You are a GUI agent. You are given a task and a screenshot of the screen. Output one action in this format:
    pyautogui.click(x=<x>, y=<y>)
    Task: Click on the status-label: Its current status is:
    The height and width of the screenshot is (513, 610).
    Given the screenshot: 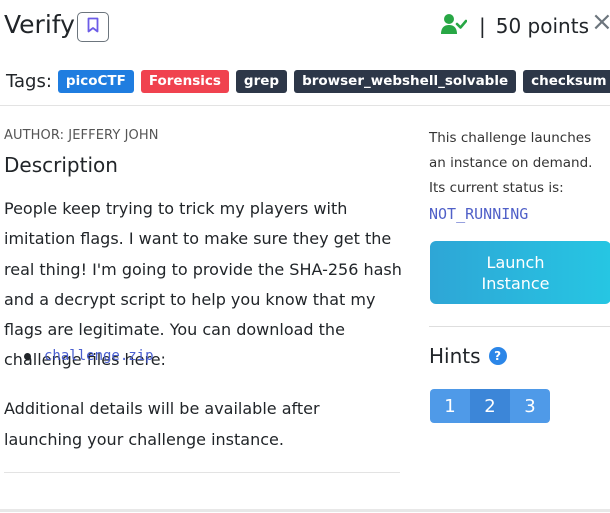 What is the action you would take?
    pyautogui.click(x=496, y=188)
    